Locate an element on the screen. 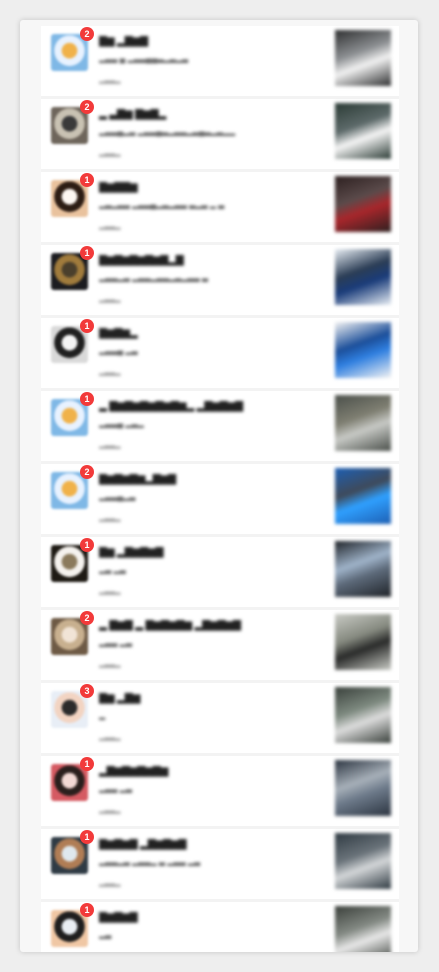 The width and height of the screenshot is (439, 972). message-text: ▂ ▇▆▇ ▂ ▇▆▇▆▇▆ ▂▇▆▇▆▇ ▂▃▃ ▂▃ ▂▃▃▂ is located at coordinates (199, 644).